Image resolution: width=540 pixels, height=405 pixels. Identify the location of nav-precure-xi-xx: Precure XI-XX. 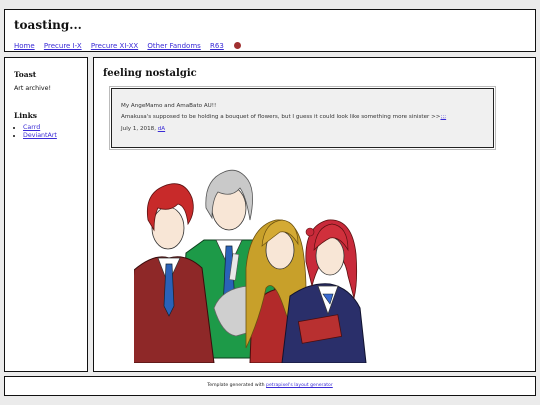
(114, 46).